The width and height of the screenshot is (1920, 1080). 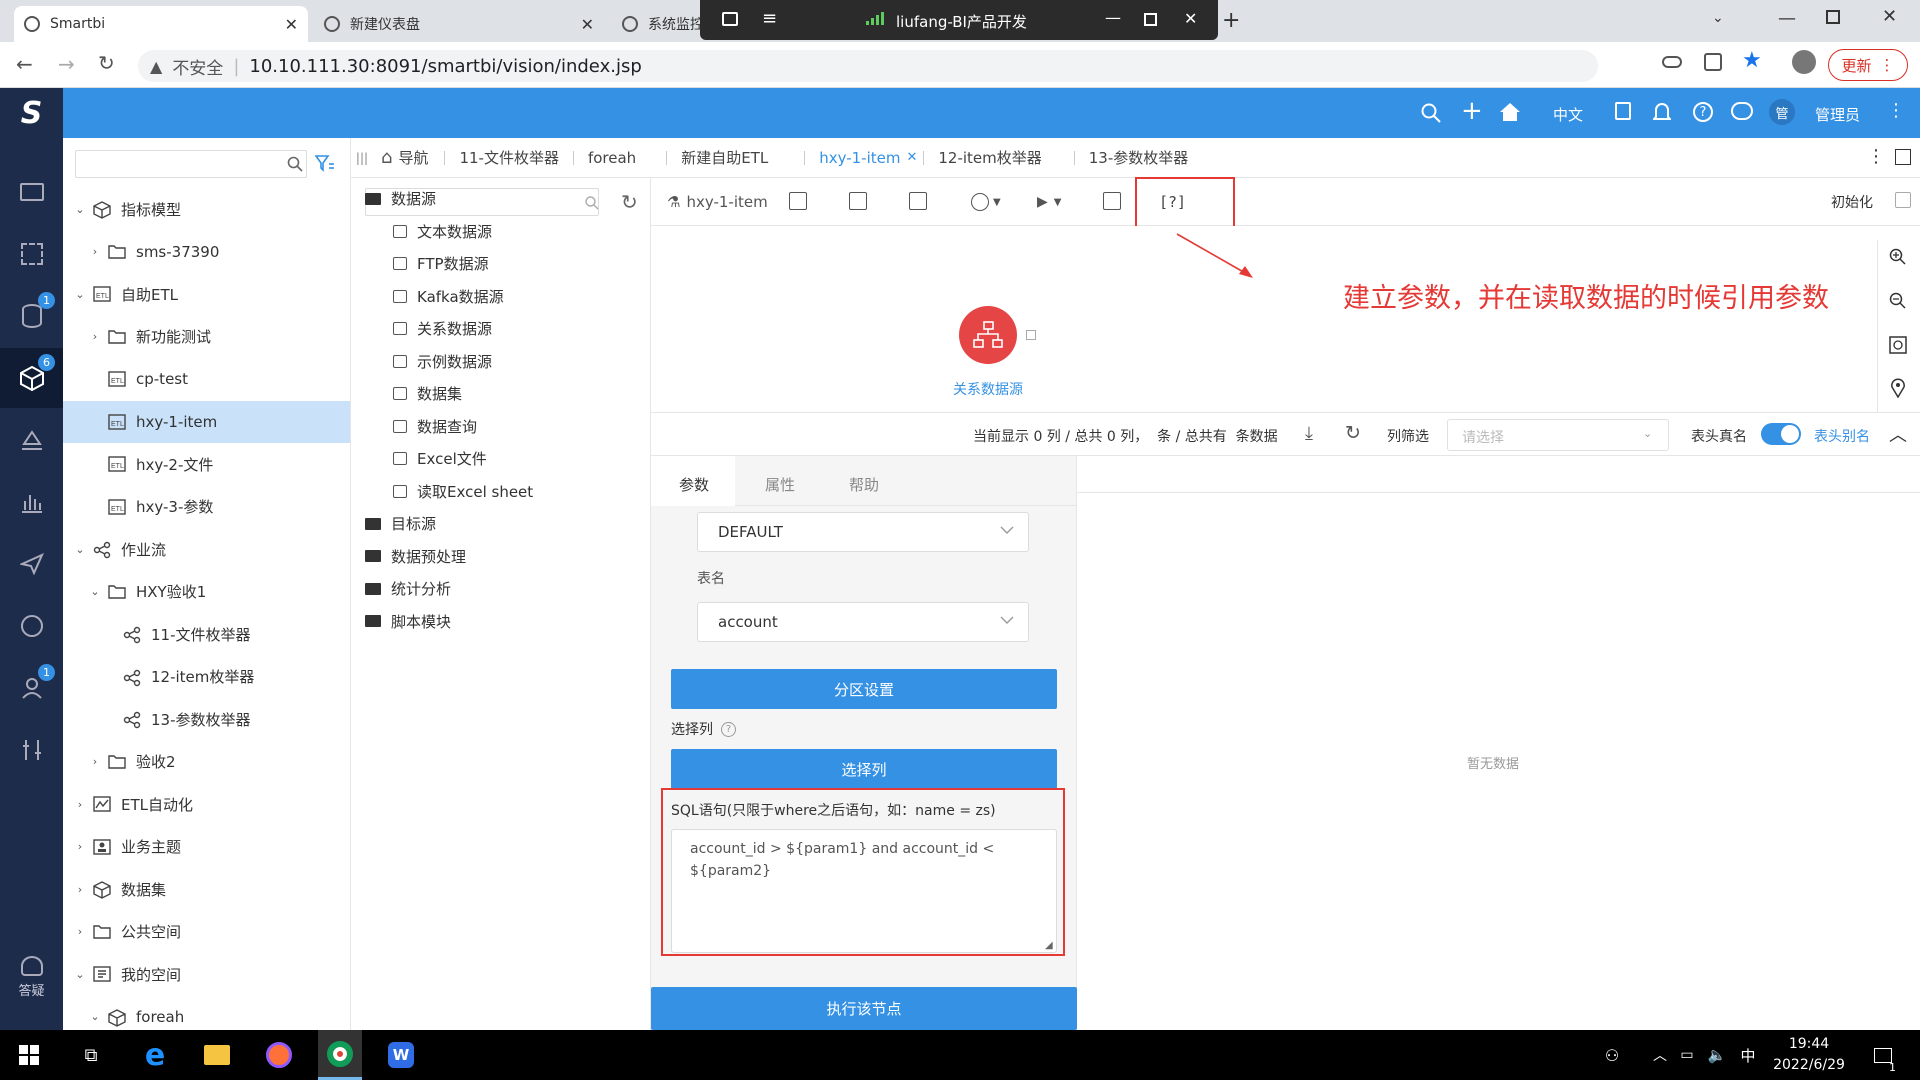 I want to click on component-item: 数据集, so click(x=427, y=393).